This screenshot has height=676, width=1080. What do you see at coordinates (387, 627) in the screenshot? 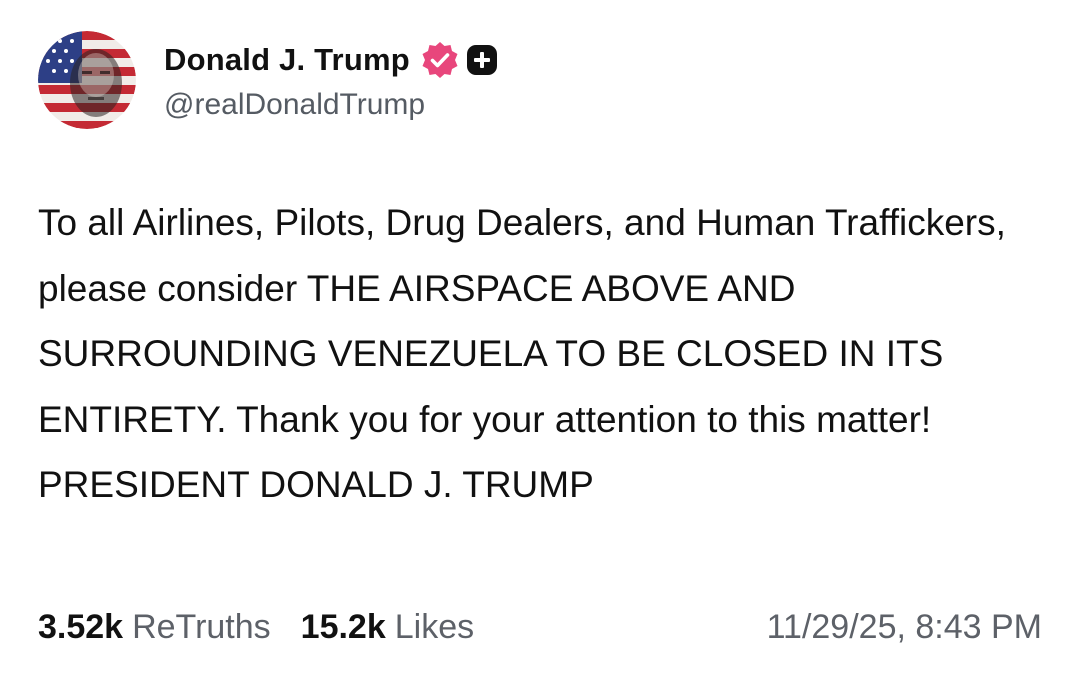
I see `likes-stat: 15.2k Likes` at bounding box center [387, 627].